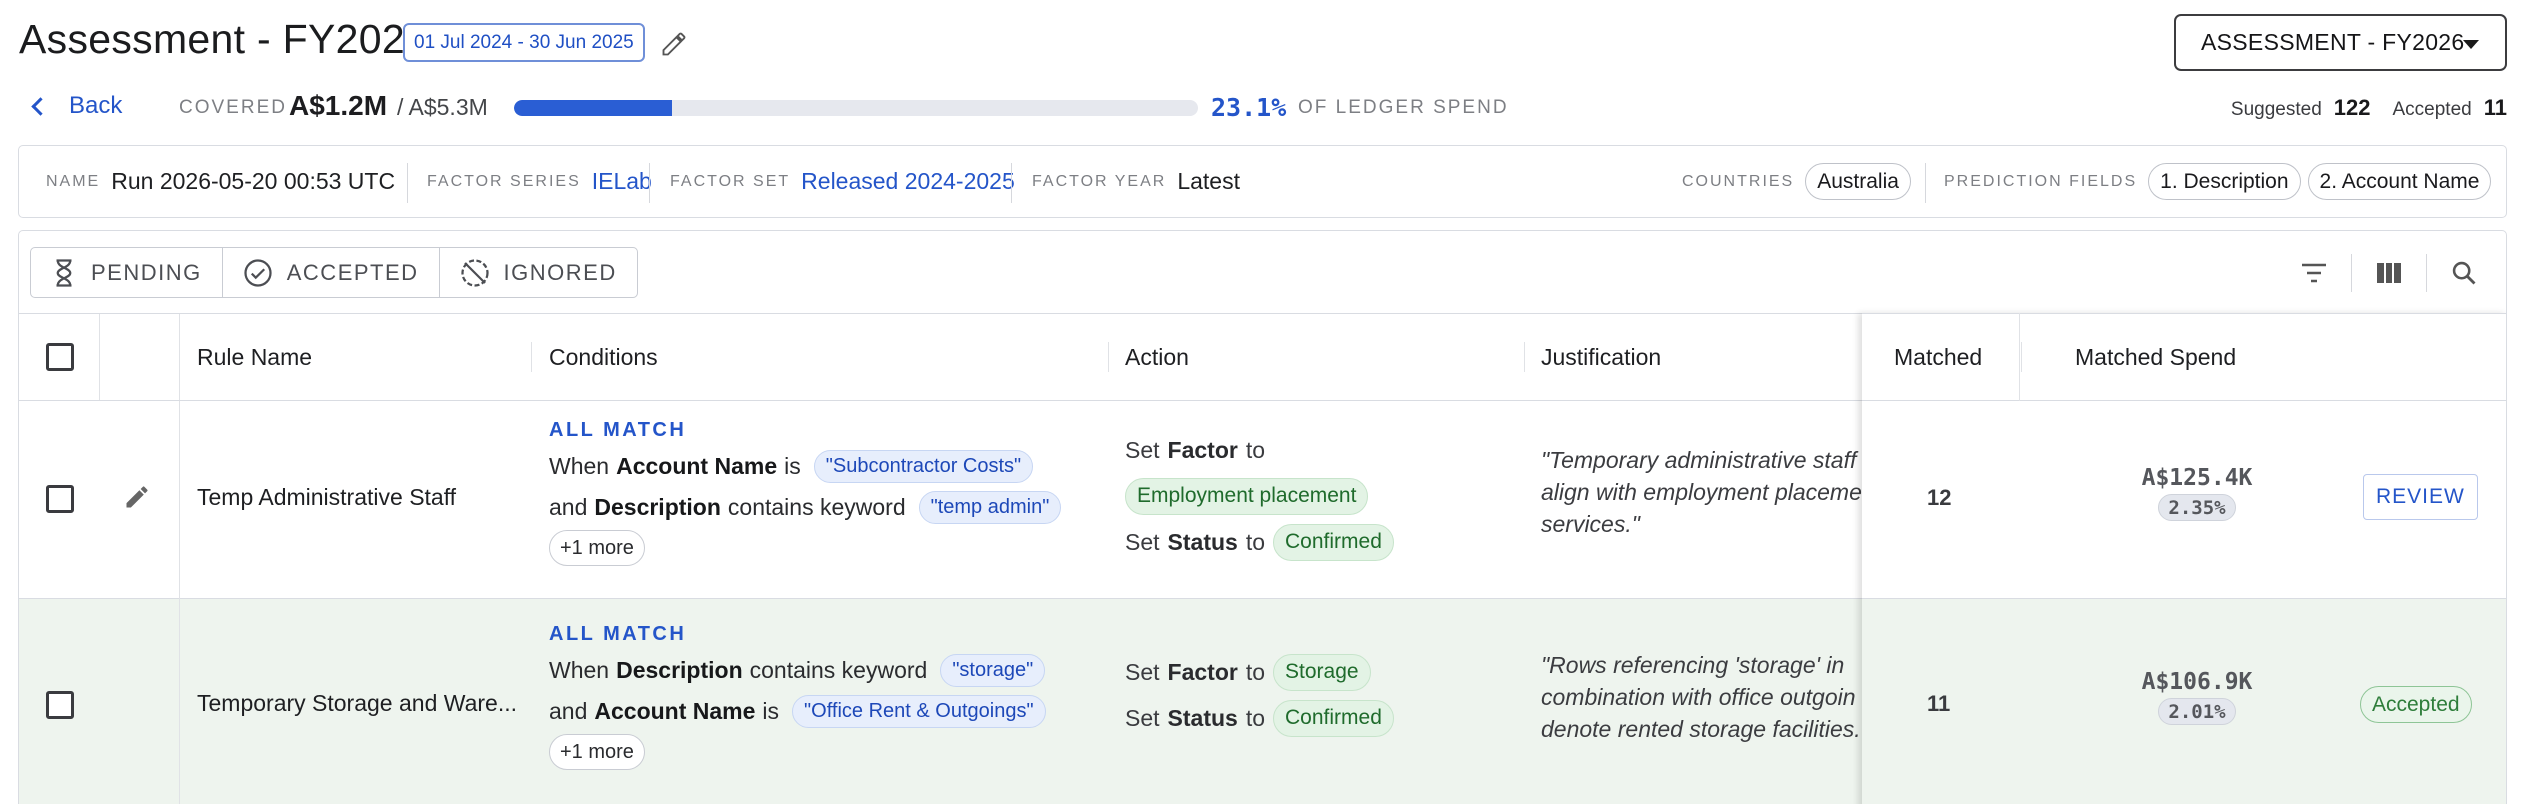  Describe the element at coordinates (75, 106) in the screenshot. I see `back-link: Back` at that location.